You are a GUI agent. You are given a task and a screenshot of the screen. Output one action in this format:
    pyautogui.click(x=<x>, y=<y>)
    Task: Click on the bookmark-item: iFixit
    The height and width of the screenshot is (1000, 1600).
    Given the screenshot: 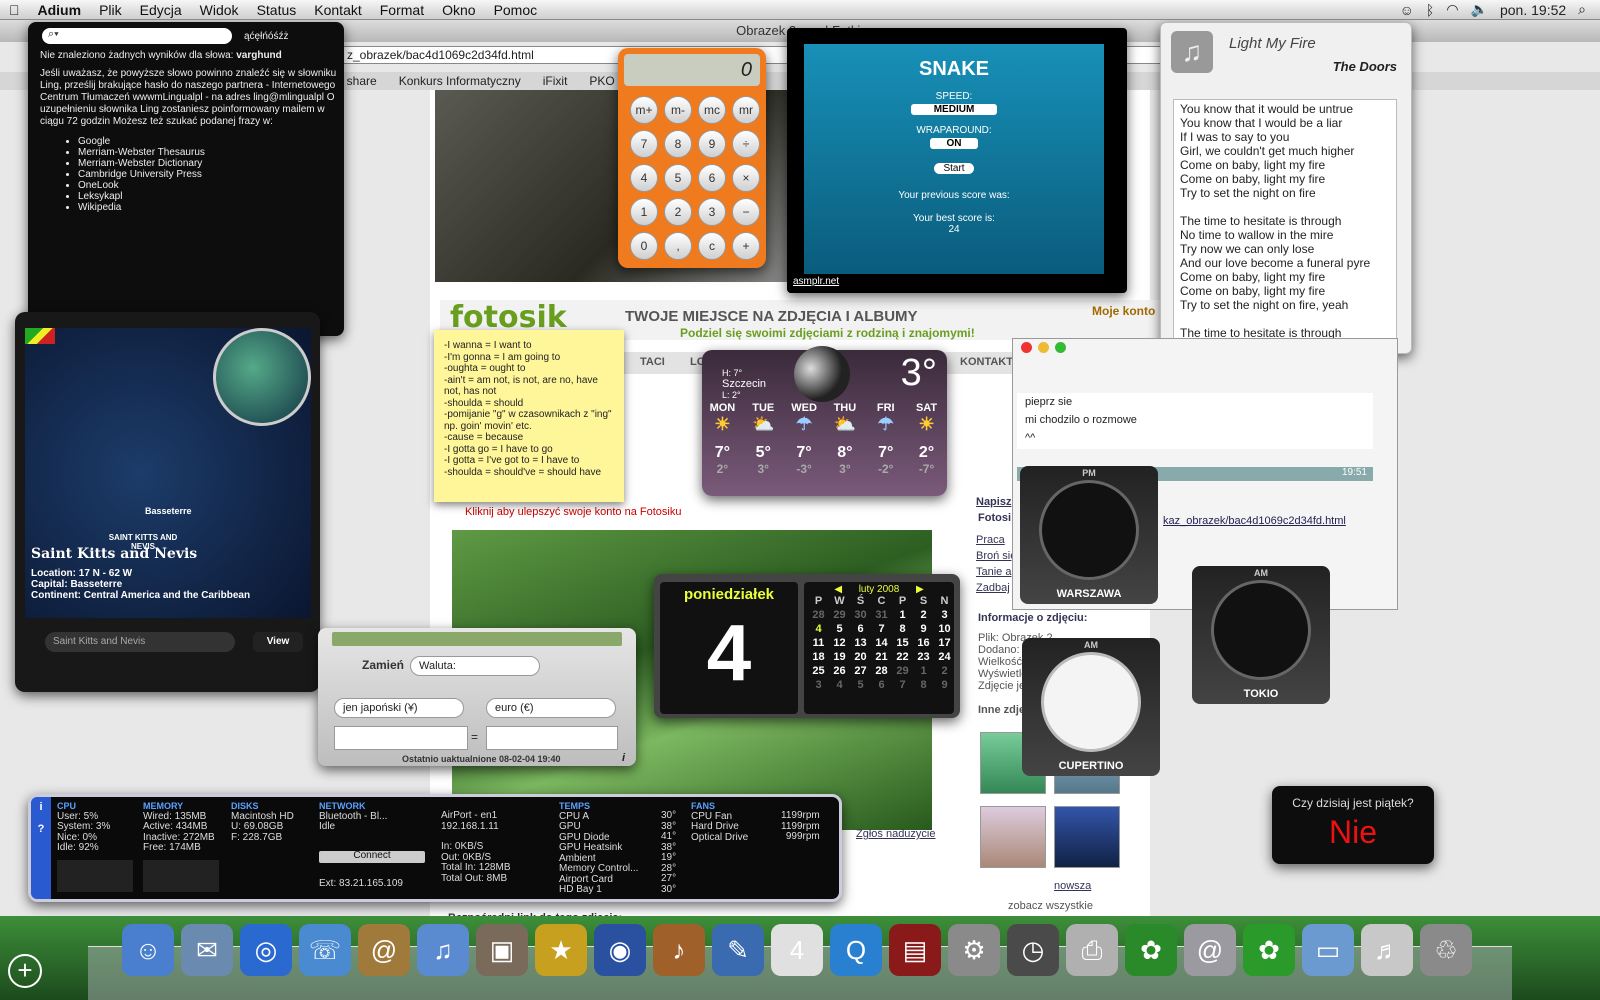 What is the action you would take?
    pyautogui.click(x=555, y=81)
    